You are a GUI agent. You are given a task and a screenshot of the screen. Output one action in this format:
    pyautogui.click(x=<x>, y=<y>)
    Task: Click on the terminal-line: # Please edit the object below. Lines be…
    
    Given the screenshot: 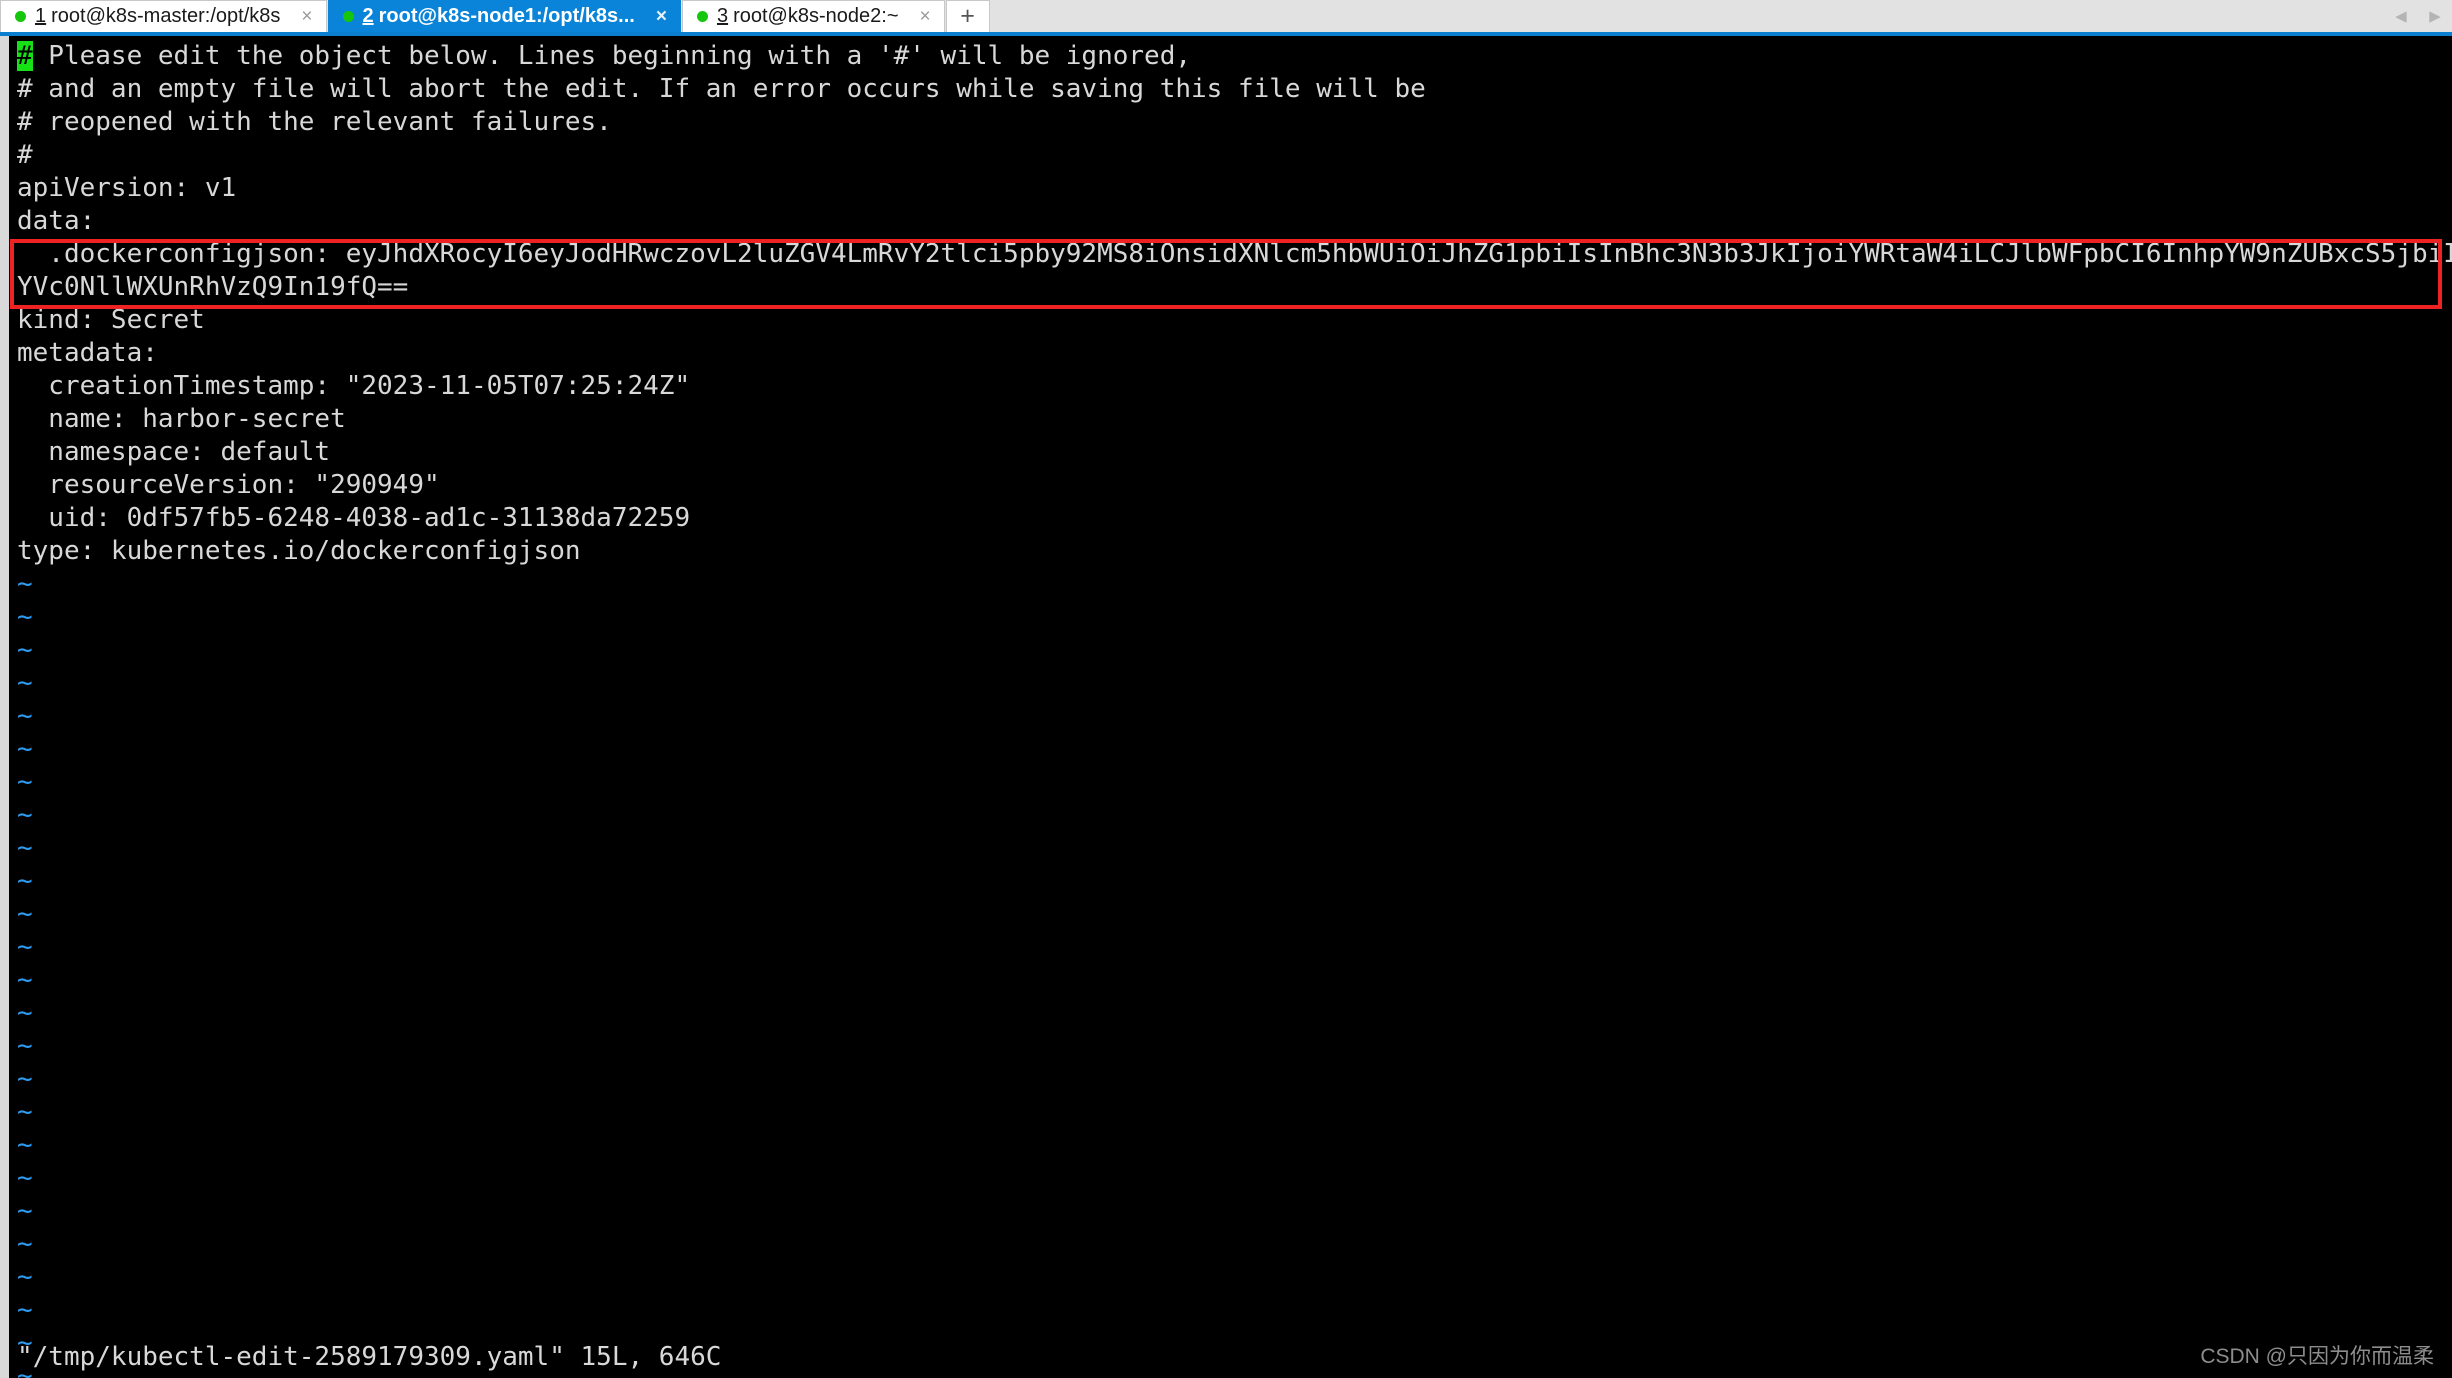 What is the action you would take?
    pyautogui.click(x=604, y=56)
    